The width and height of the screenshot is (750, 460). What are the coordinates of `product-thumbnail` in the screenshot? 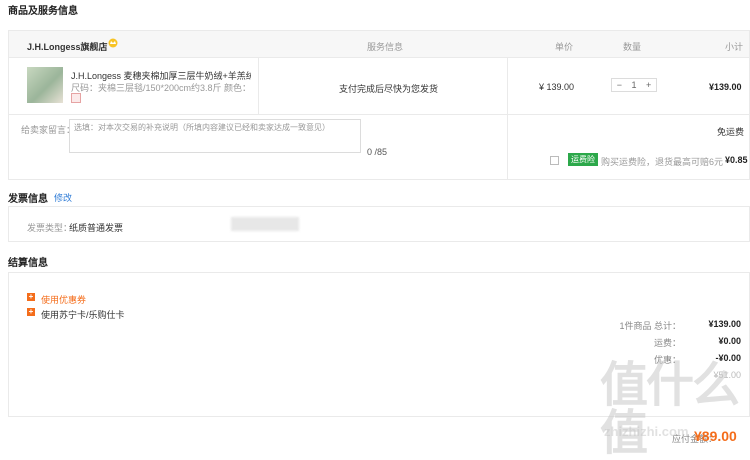 It's located at (45, 85).